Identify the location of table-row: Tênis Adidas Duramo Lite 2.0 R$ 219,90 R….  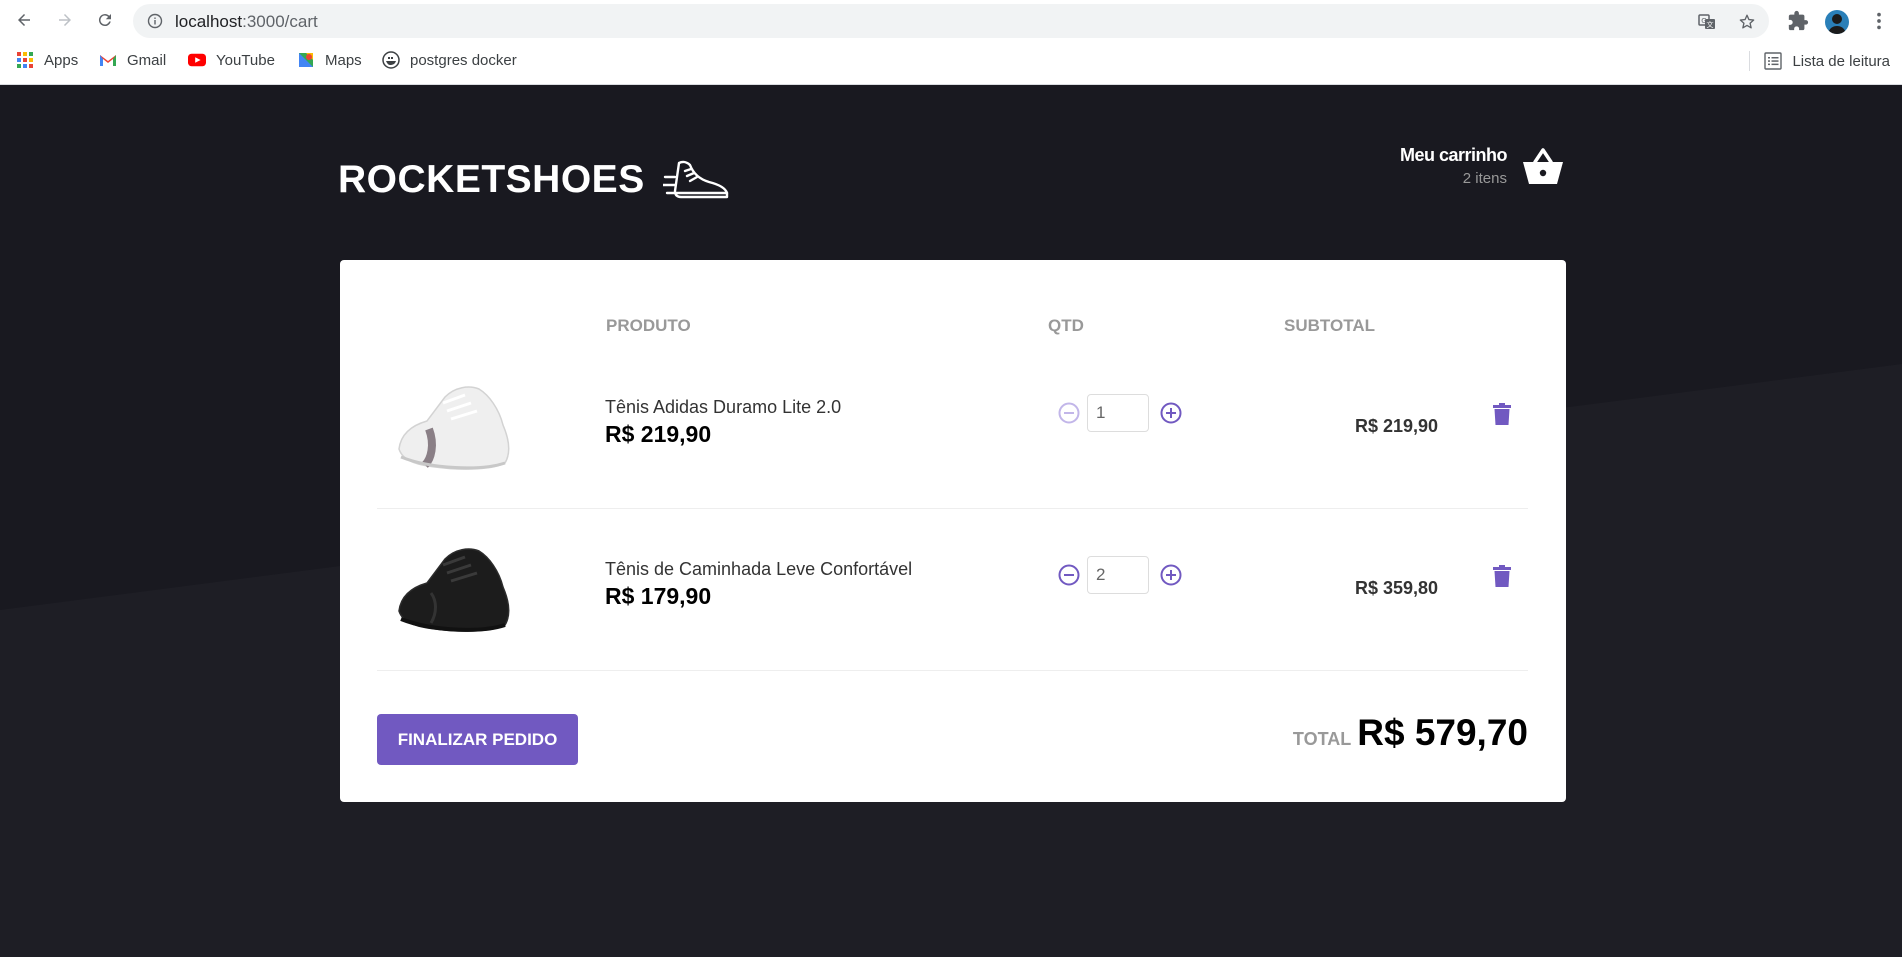
(952, 428).